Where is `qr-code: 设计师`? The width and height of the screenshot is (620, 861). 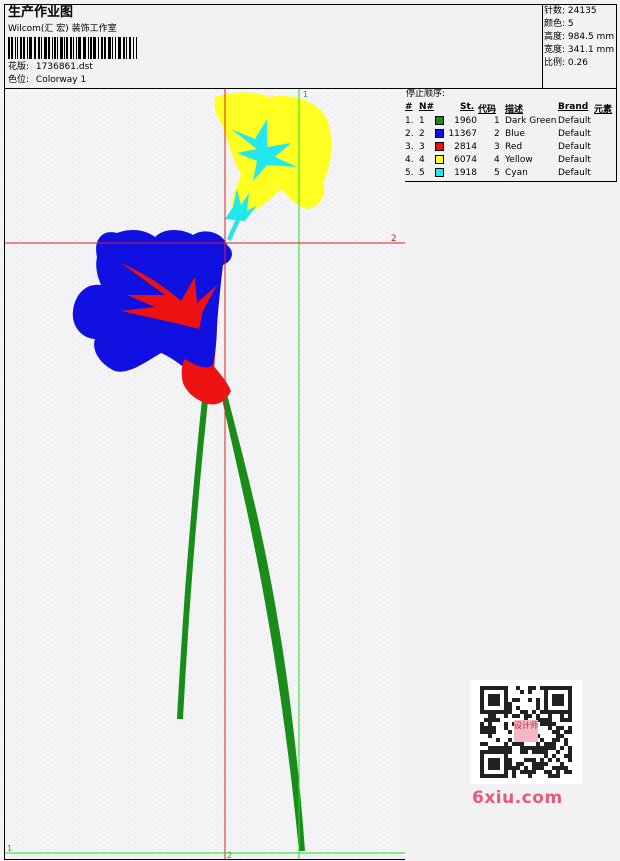
qr-code: 设计师 is located at coordinates (526, 732).